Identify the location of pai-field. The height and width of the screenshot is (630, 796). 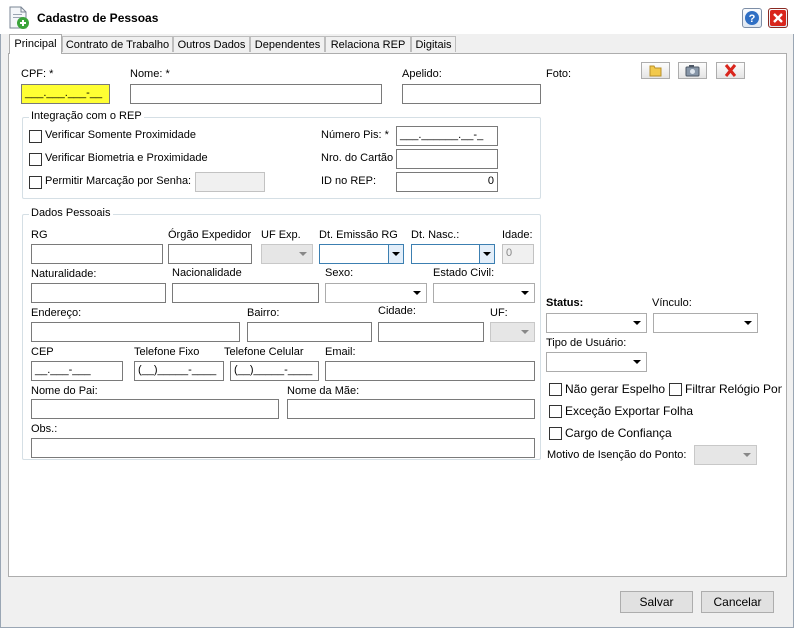
(155, 409).